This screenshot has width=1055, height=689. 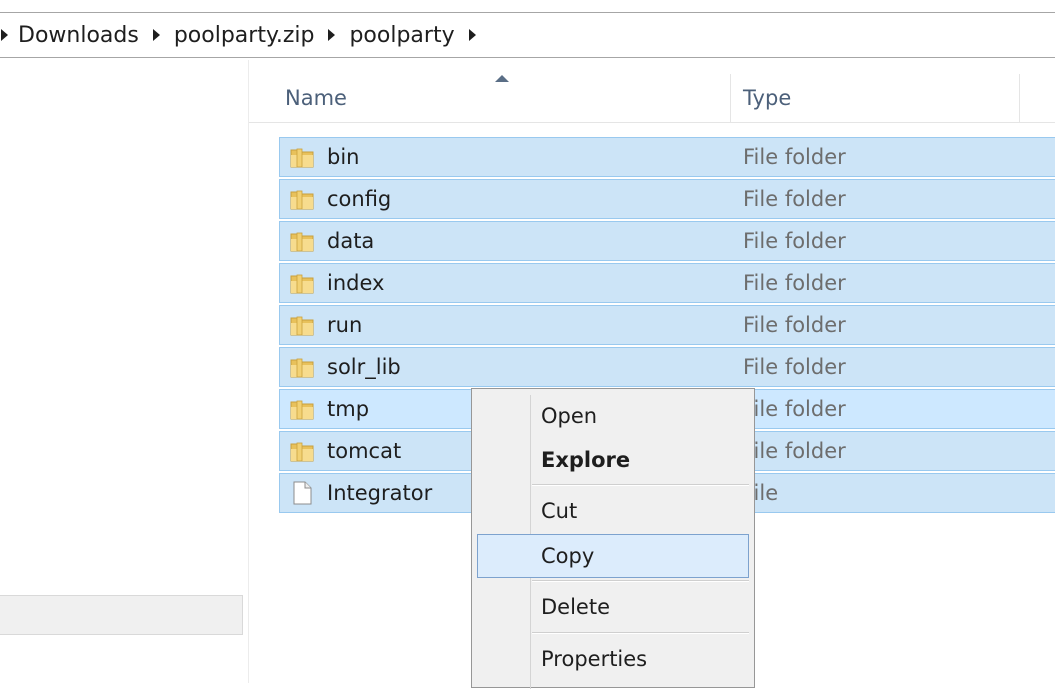 What do you see at coordinates (613, 511) in the screenshot?
I see `context-menu-item-cut: Cut` at bounding box center [613, 511].